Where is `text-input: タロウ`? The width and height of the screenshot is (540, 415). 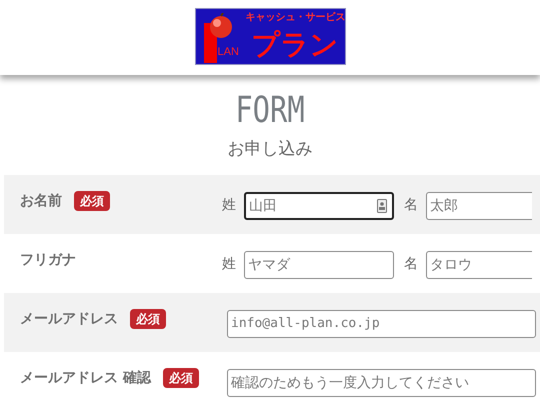 text-input: タロウ is located at coordinates (479, 264).